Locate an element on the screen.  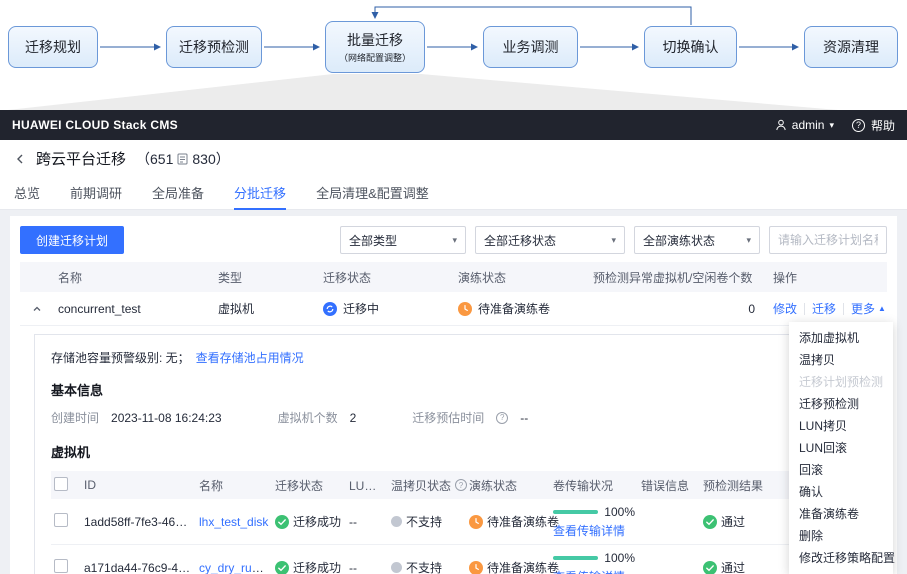
status-text: 迁移成功 is located at coordinates (317, 567).